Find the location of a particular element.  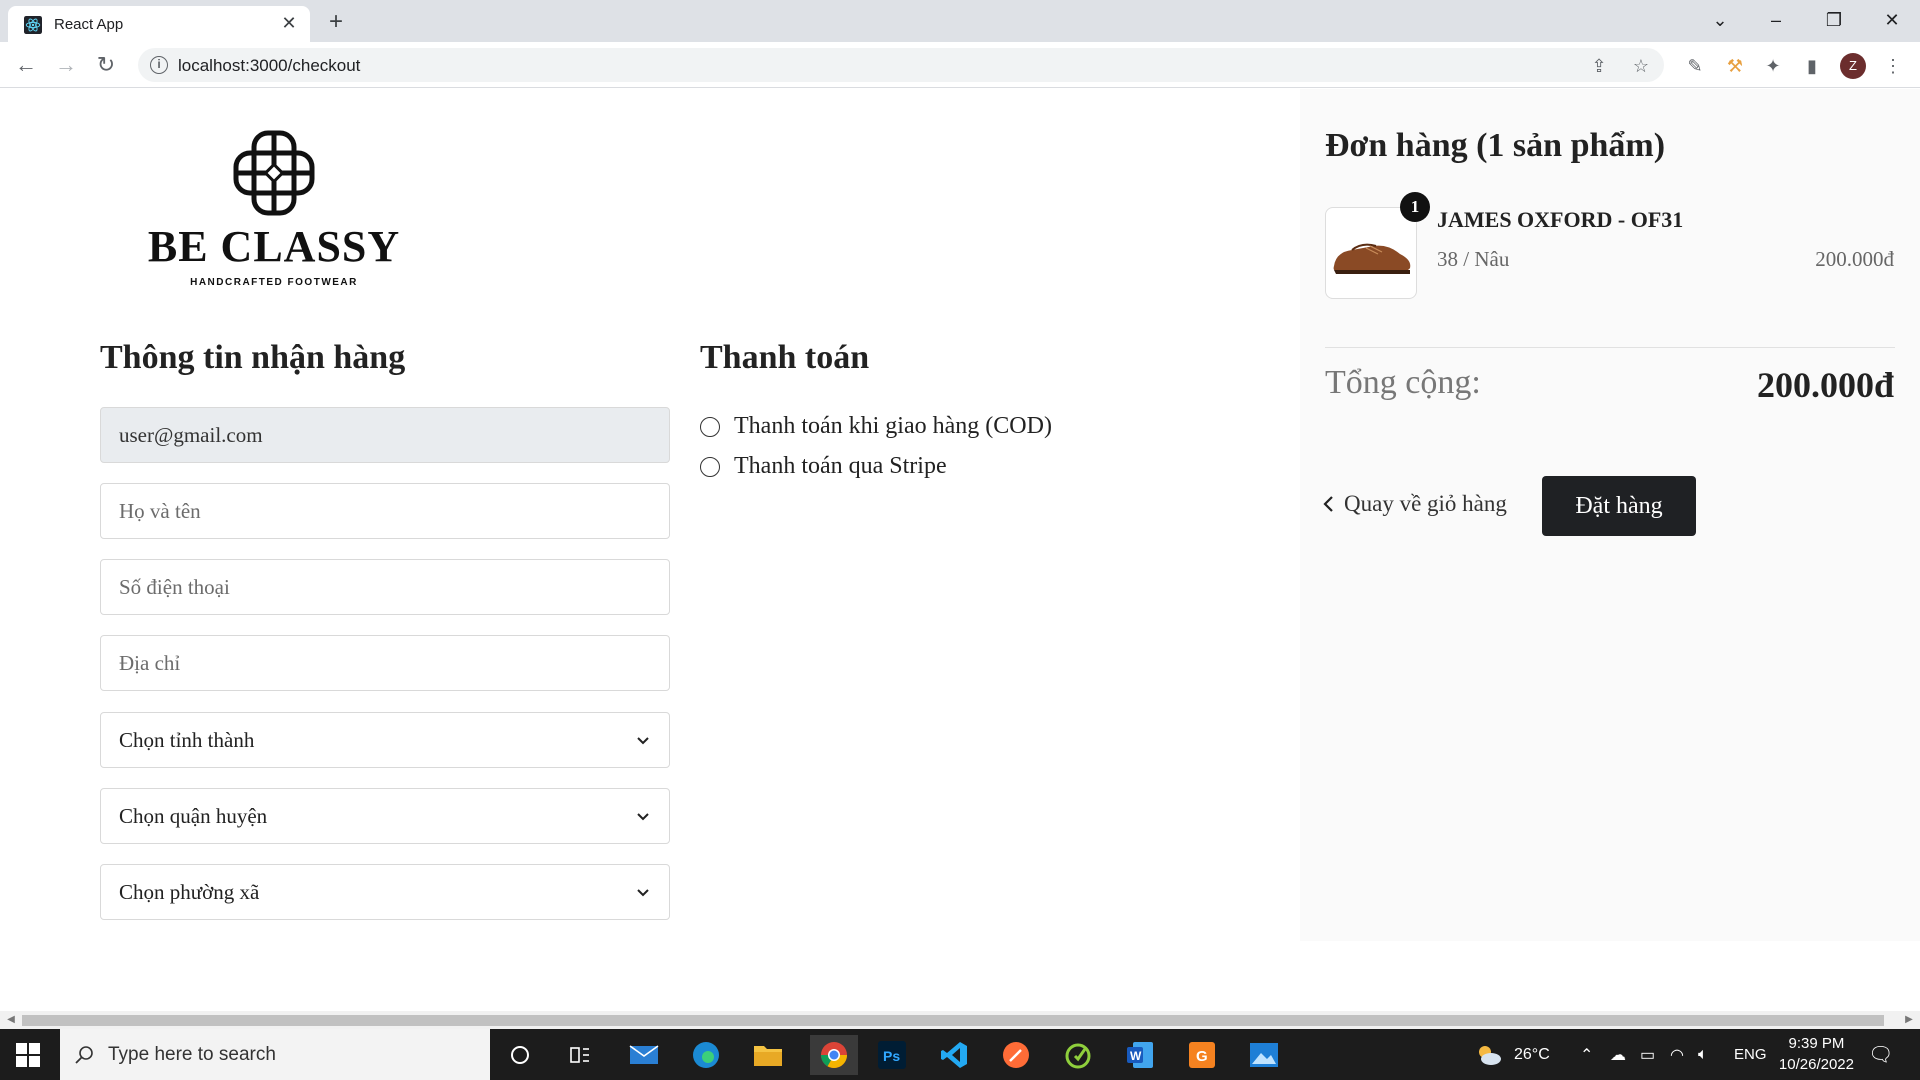

scrollbar-thumb is located at coordinates (953, 1020).